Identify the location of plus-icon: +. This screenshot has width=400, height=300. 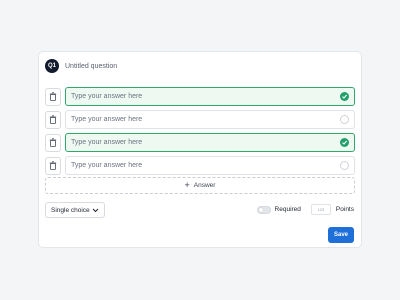
(187, 185).